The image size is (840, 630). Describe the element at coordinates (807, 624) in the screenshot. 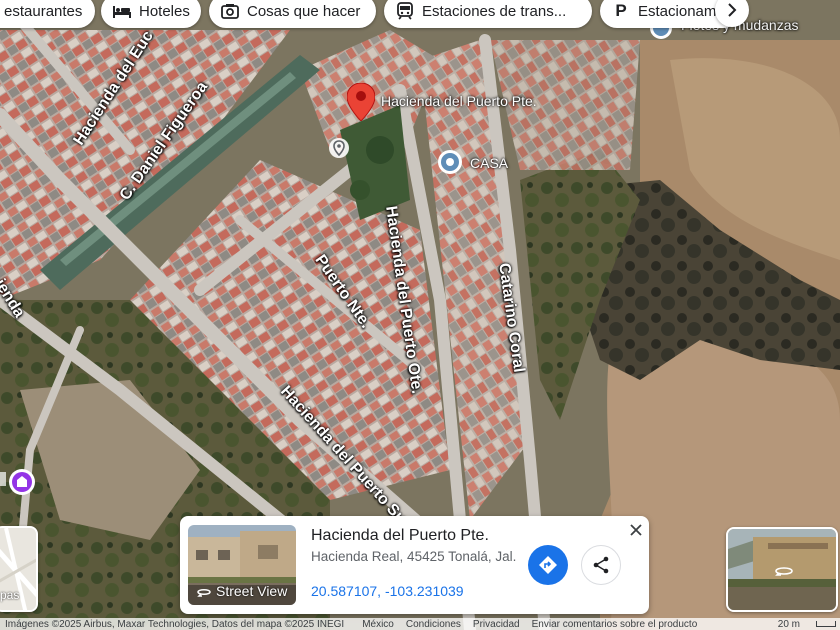

I see `map-scale: 20 m` at that location.